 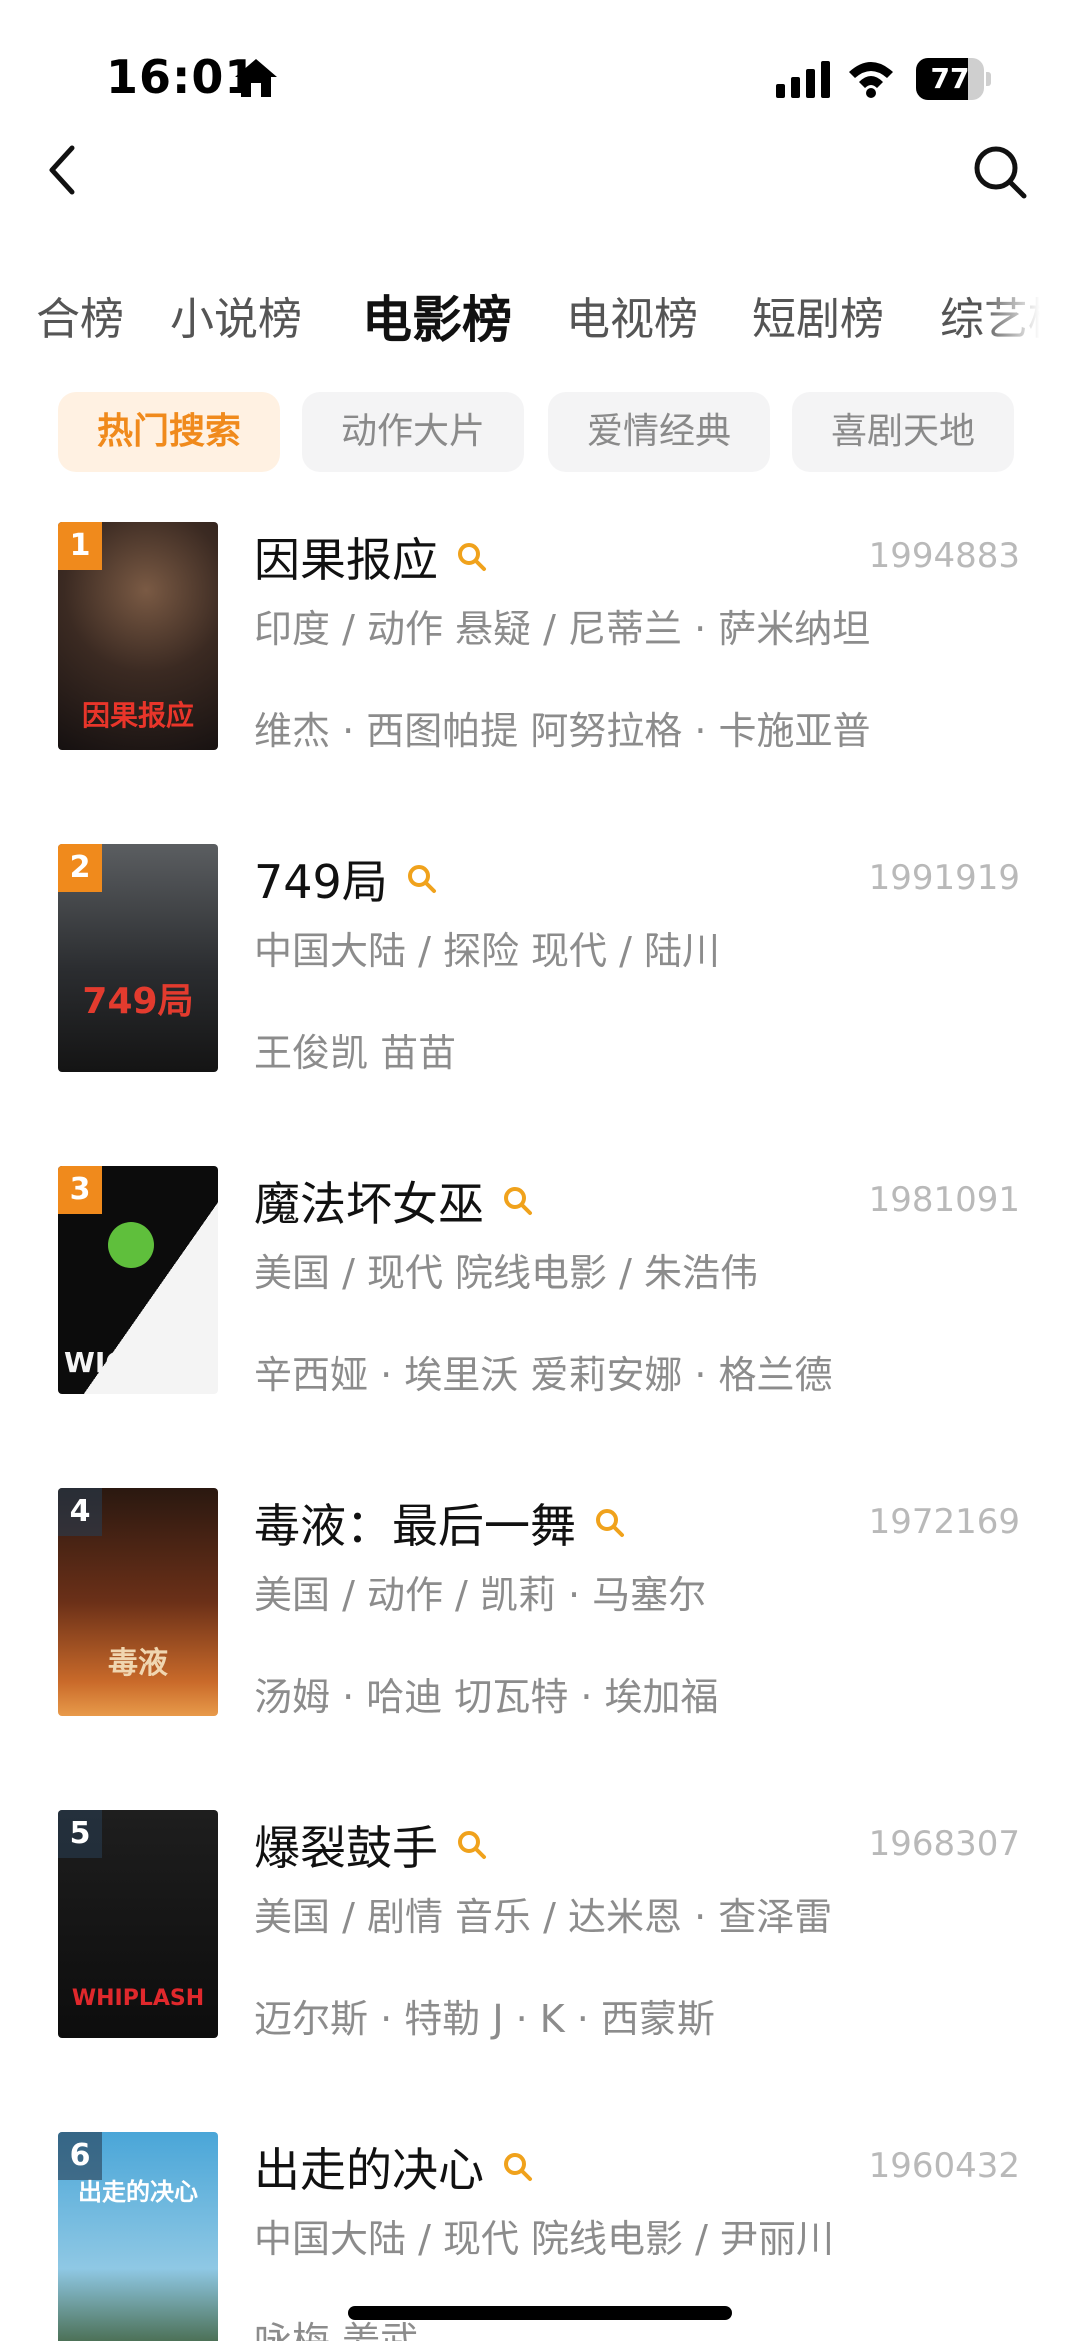 I want to click on battery-level: 77, so click(x=950, y=78).